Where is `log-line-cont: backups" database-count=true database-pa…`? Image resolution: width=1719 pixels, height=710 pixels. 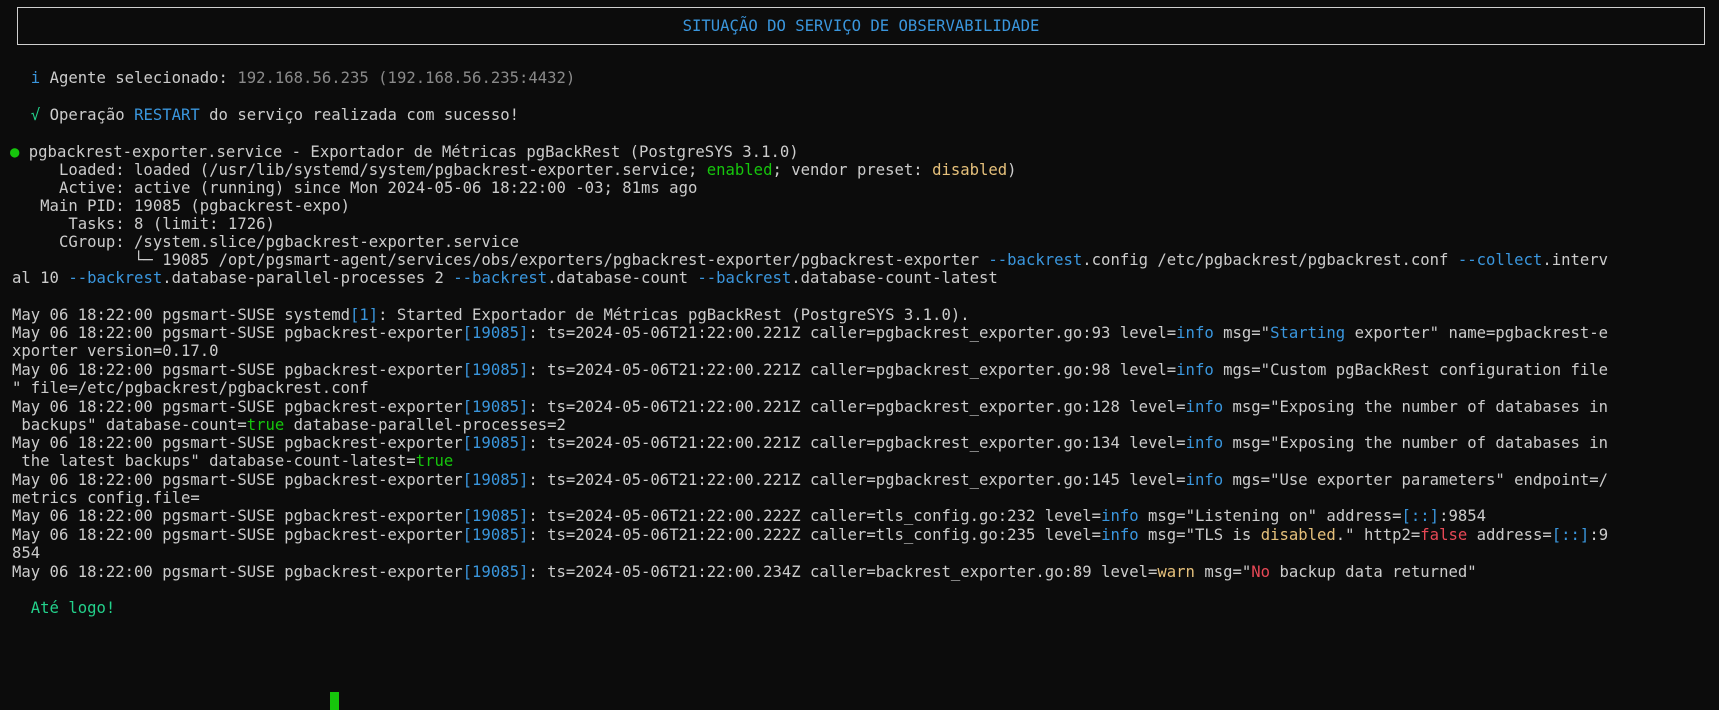 log-line-cont: backups" database-count=true database-pa… is located at coordinates (289, 425).